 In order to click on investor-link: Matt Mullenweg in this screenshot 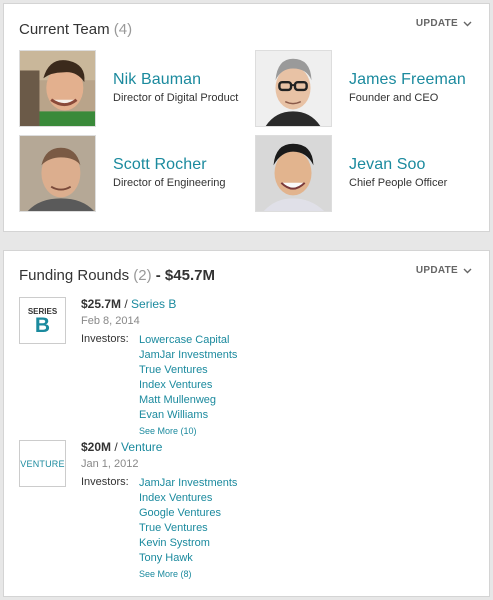, I will do `click(188, 400)`.